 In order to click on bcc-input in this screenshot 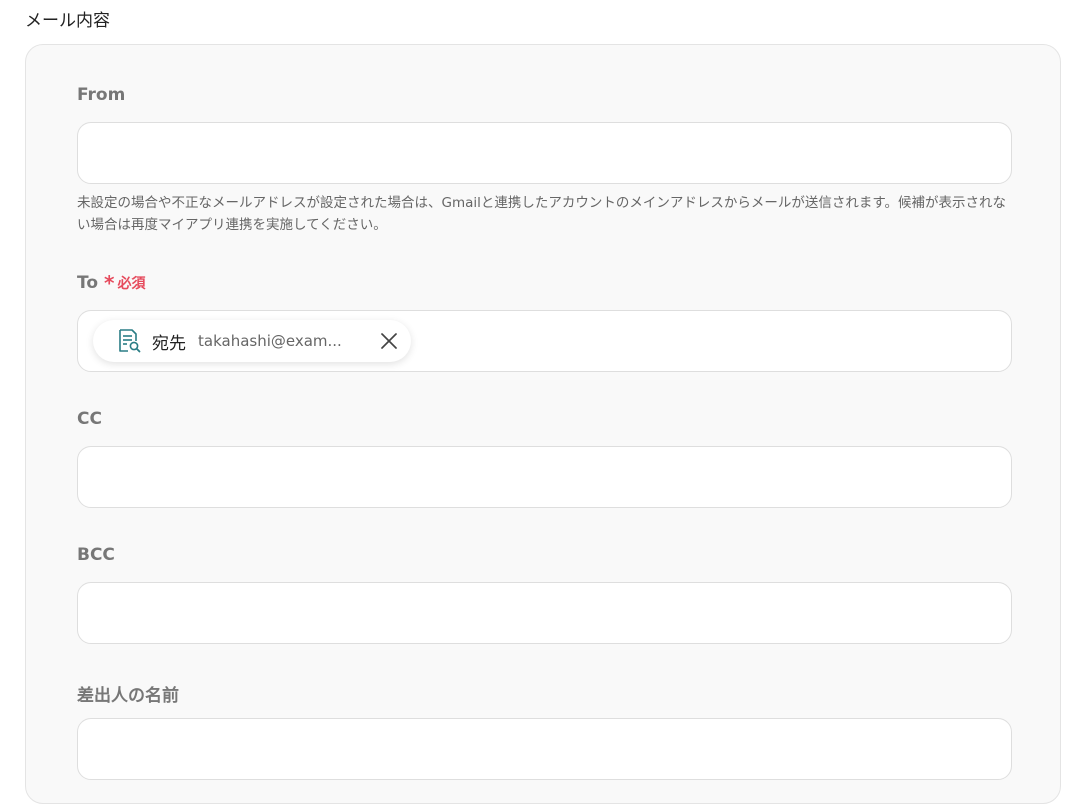, I will do `click(544, 613)`.